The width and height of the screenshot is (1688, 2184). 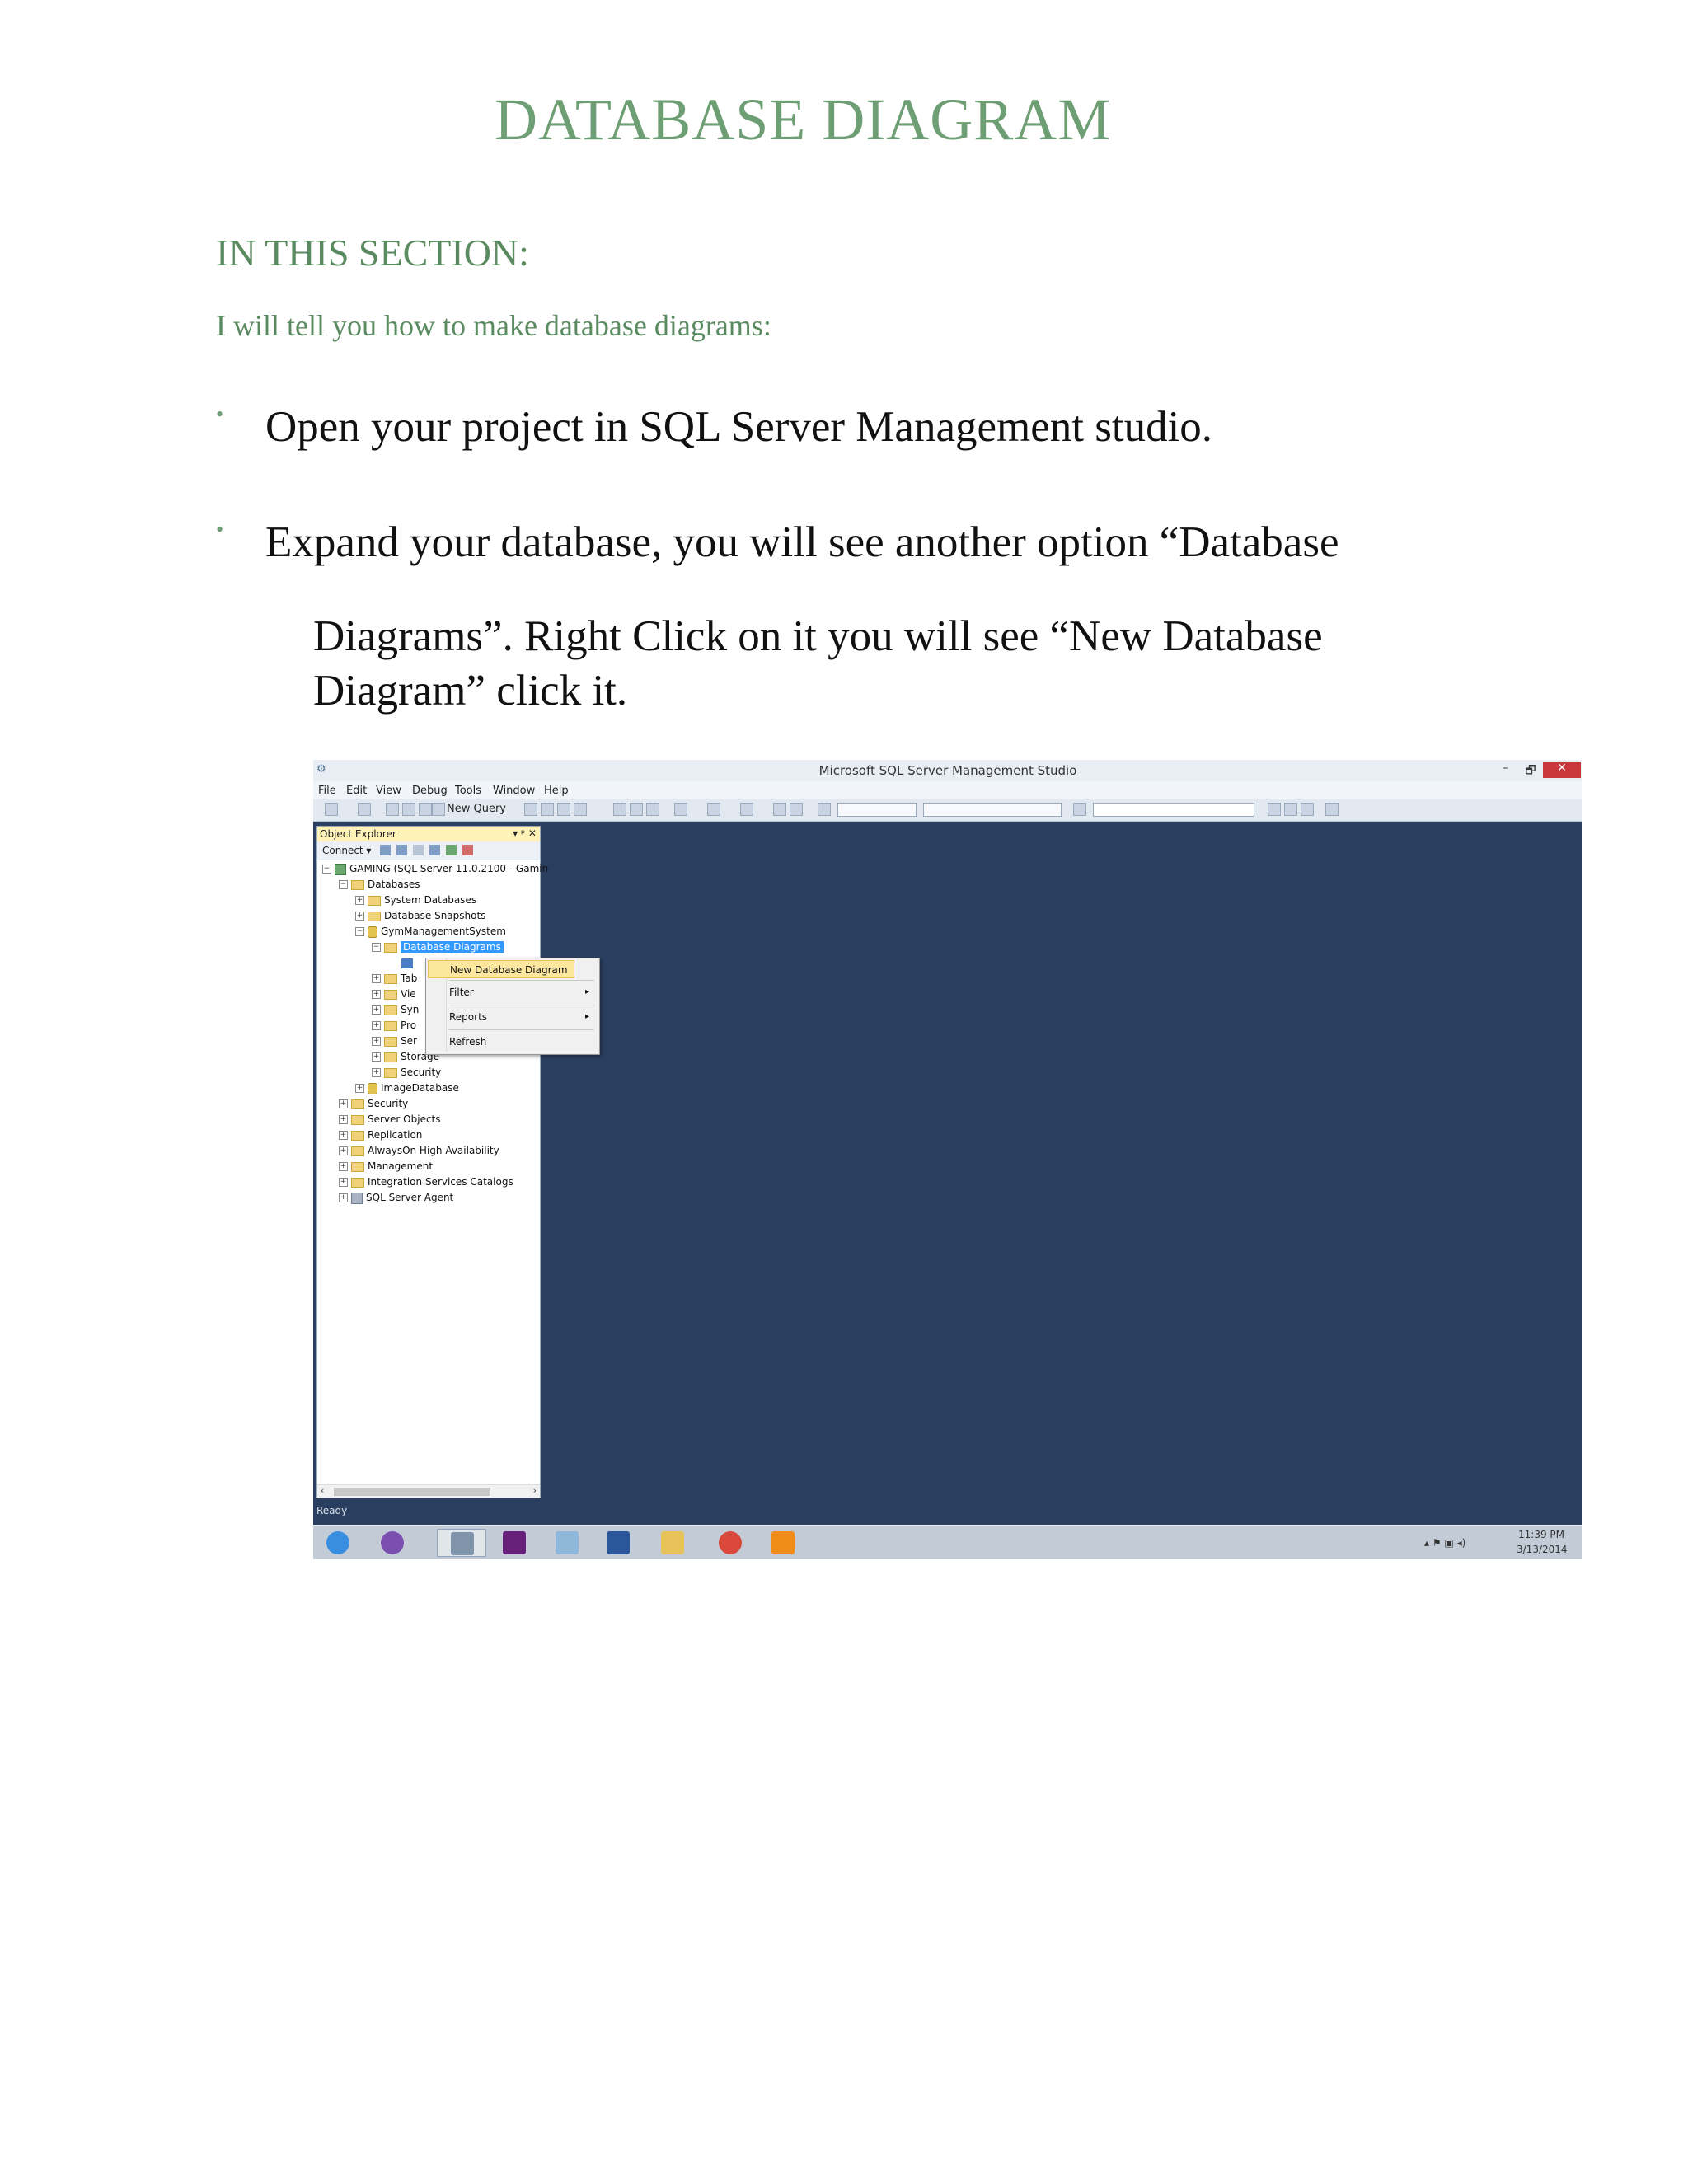 I want to click on taskbar-vlc, so click(x=783, y=1543).